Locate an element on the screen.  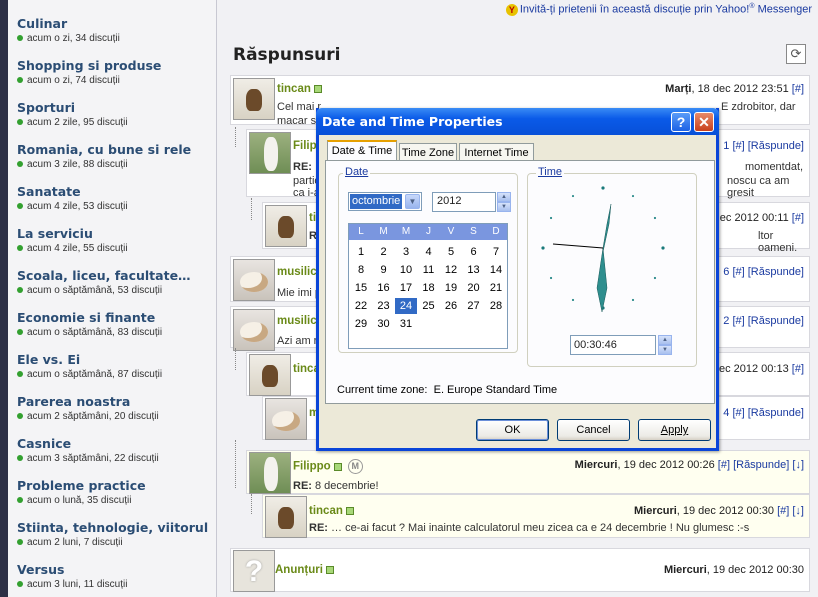
sidebar-item-category: Sanatate acum 4 zile, 53 discuții is located at coordinates (72, 198).